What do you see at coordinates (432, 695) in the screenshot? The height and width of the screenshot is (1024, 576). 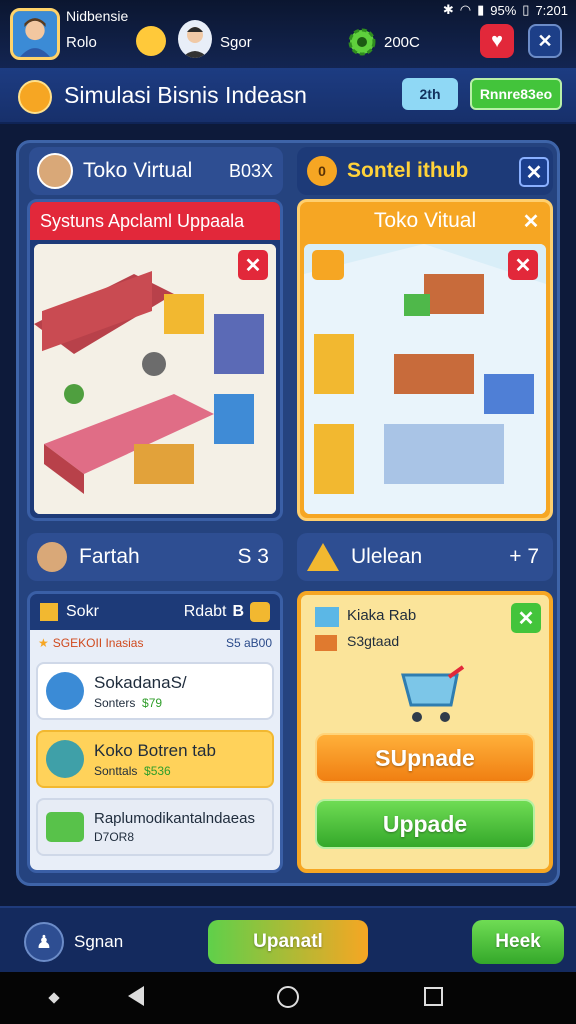 I see `shopping-cart-icon` at bounding box center [432, 695].